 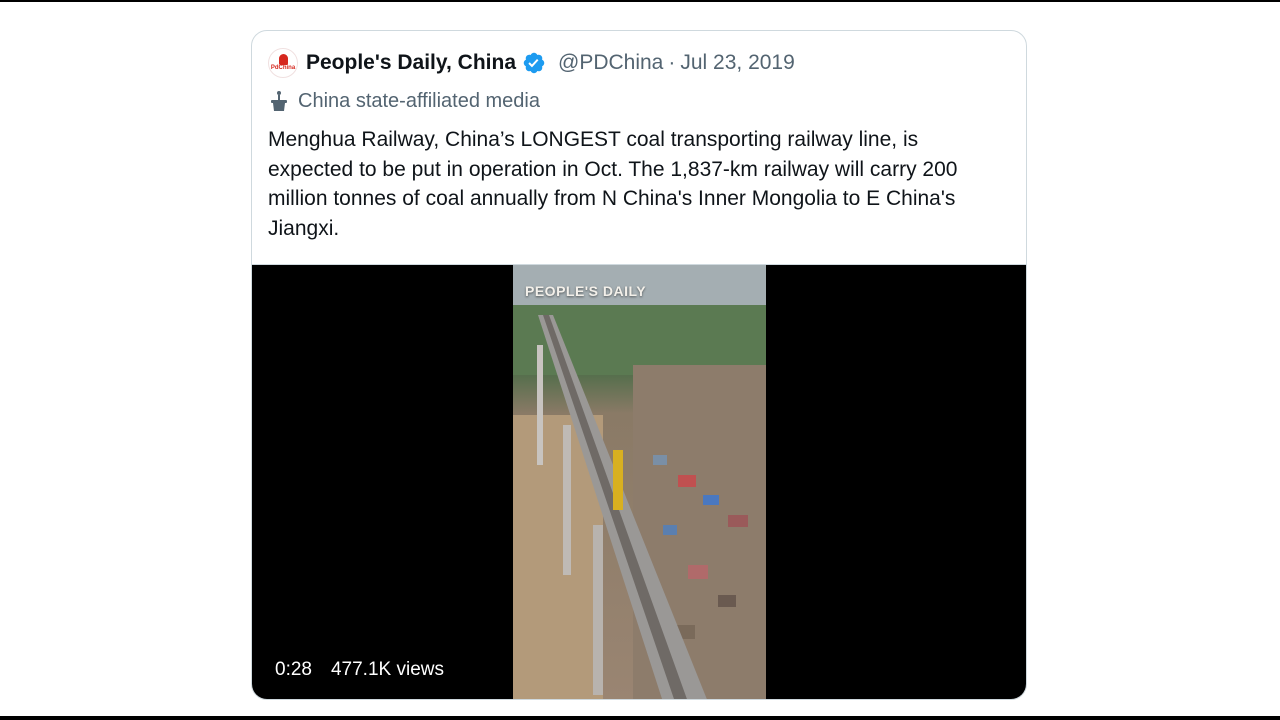 I want to click on verified-badge-icon, so click(x=534, y=63).